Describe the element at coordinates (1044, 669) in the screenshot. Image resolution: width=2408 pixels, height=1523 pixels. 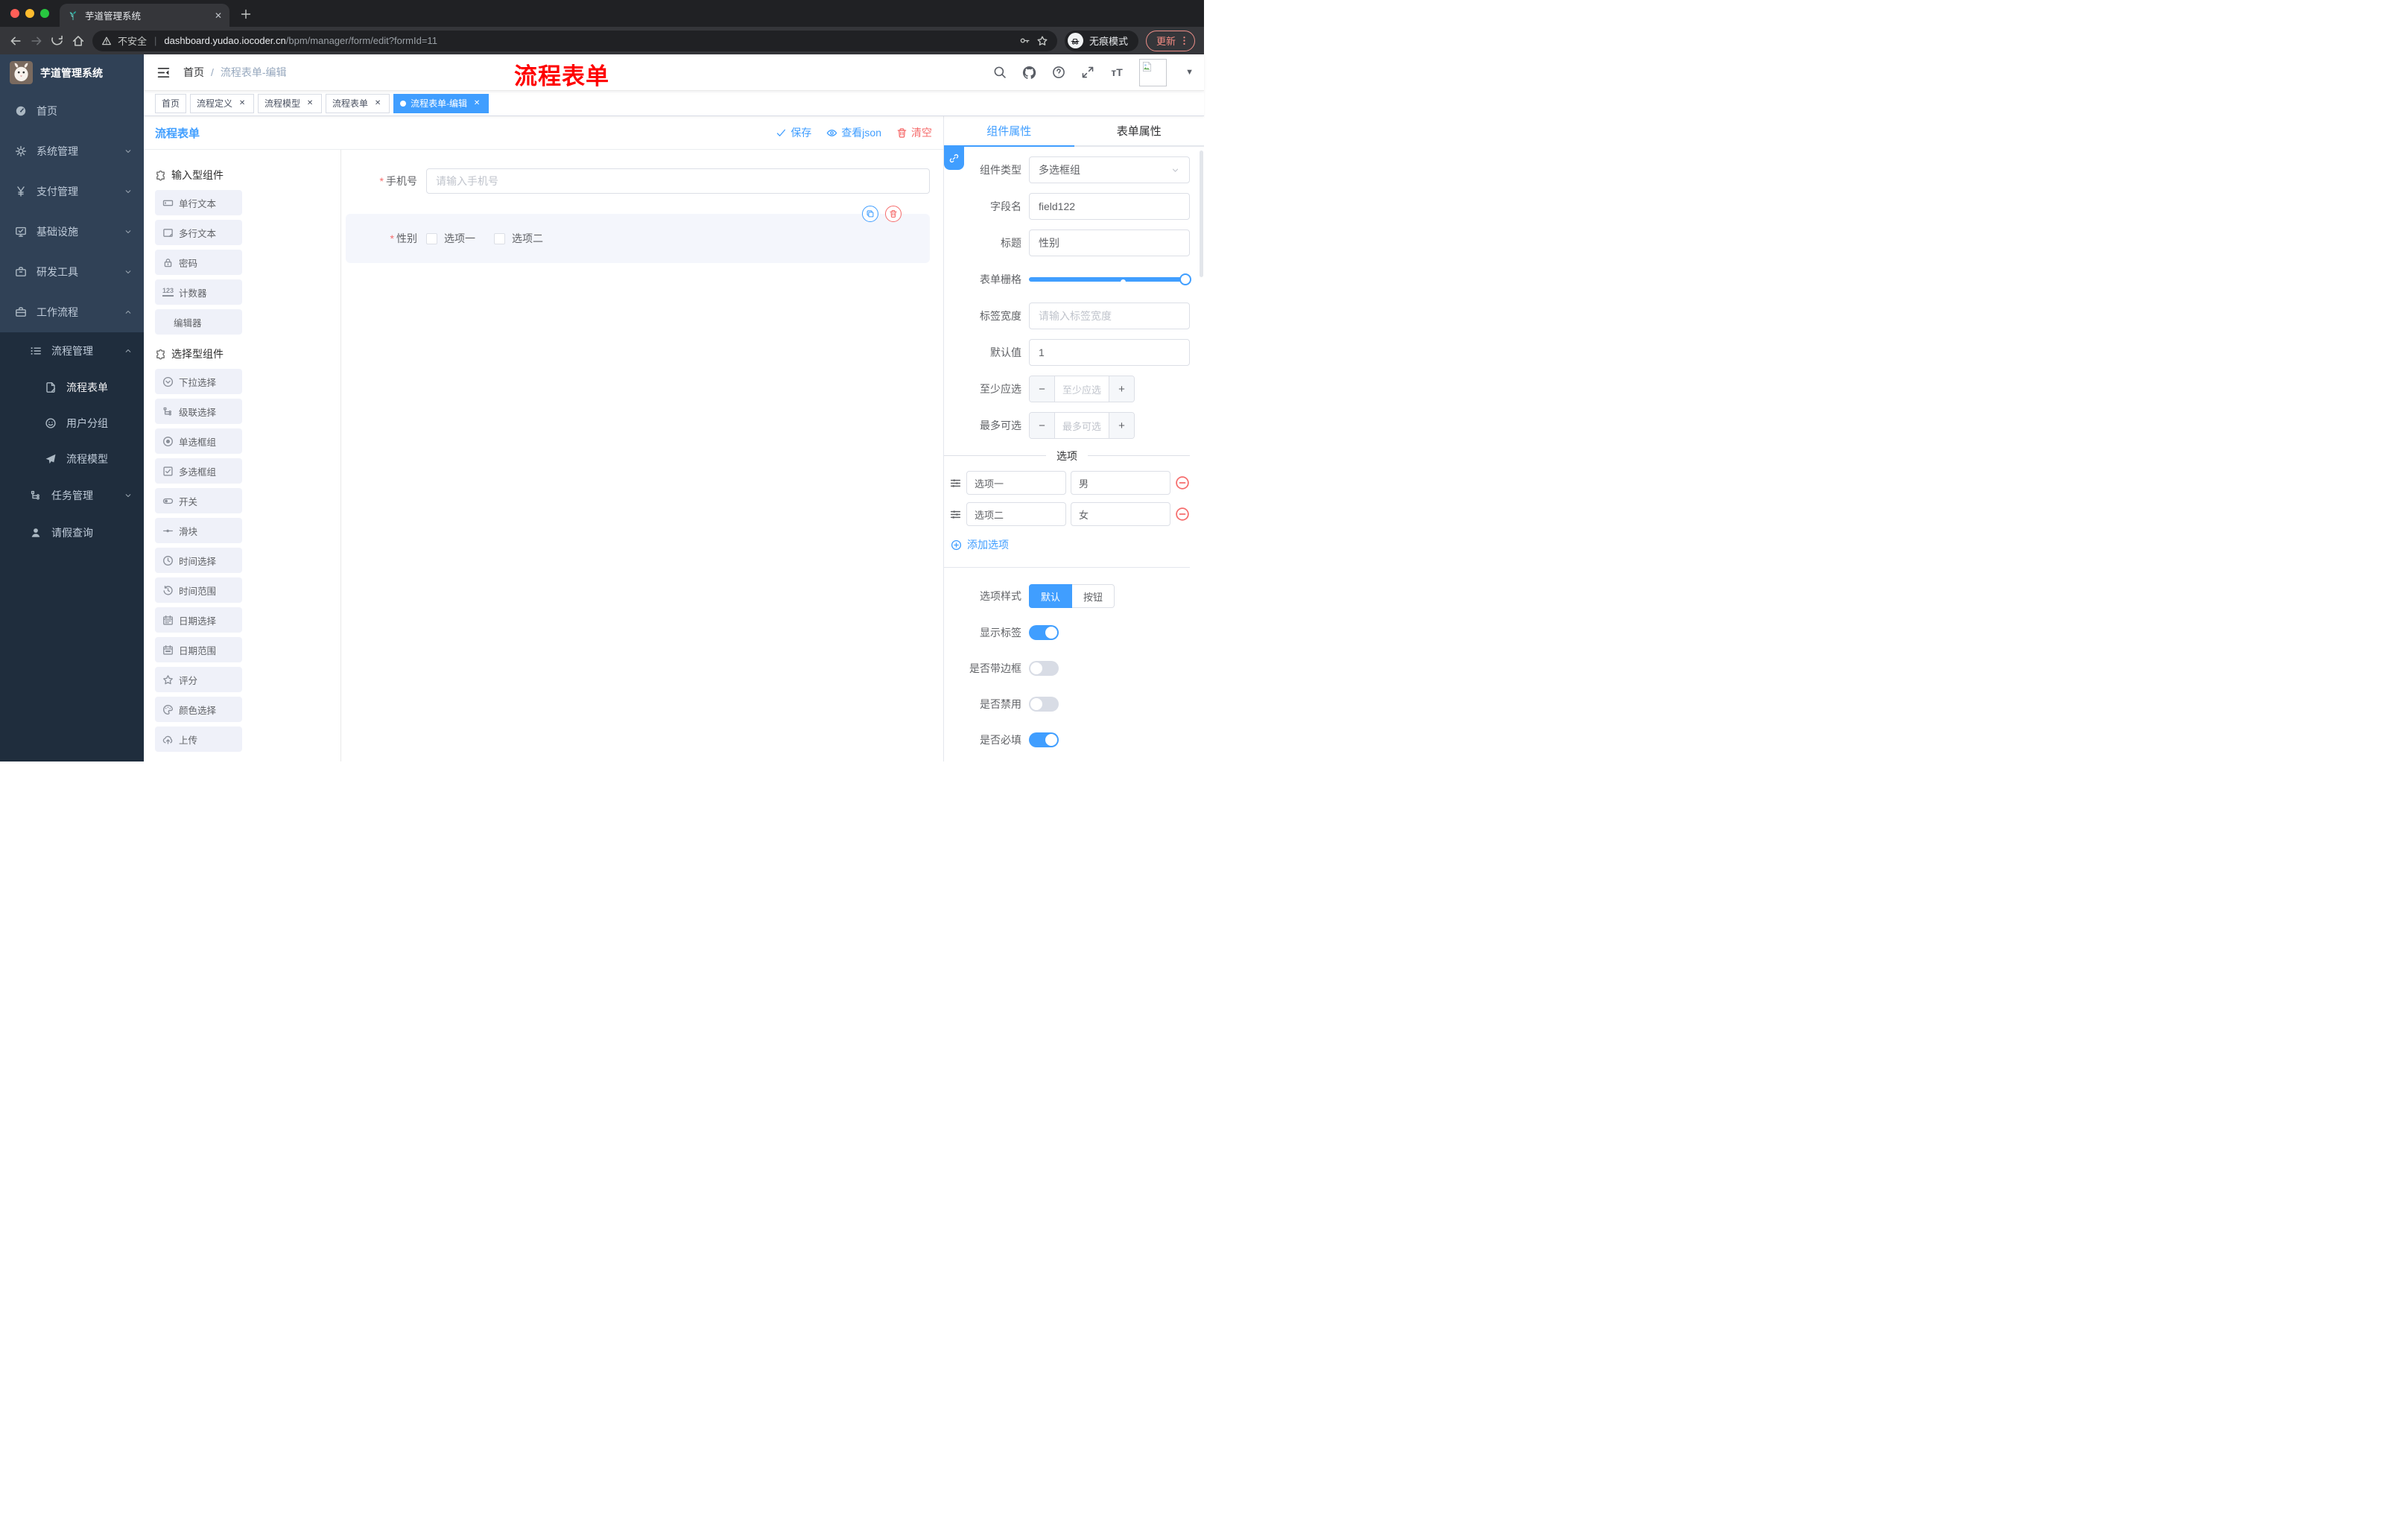
I see `toggle-with-border` at that location.